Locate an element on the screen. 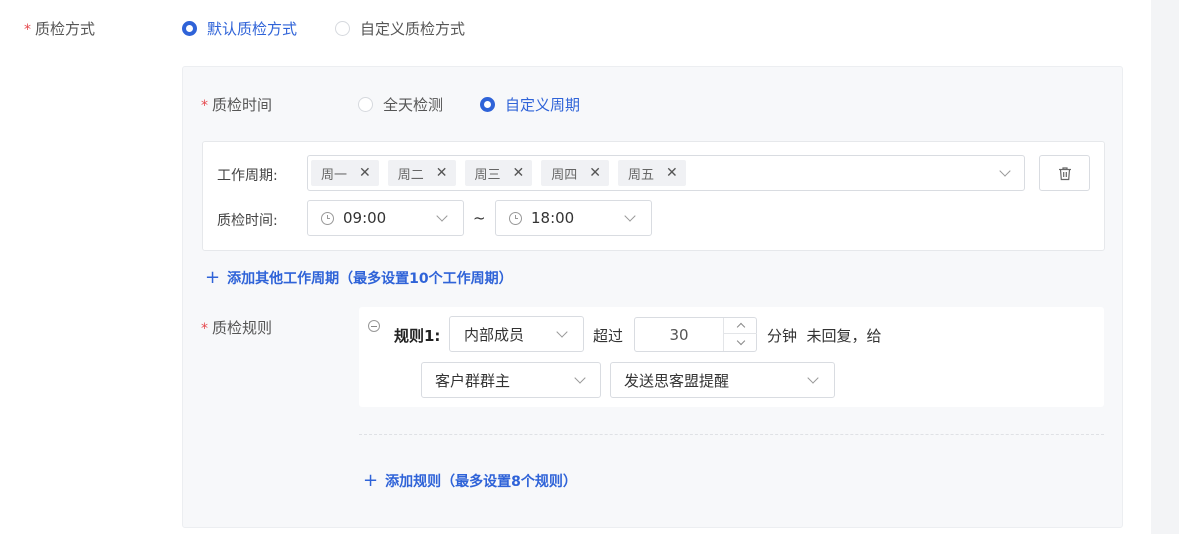 This screenshot has height=534, width=1179. rule-name: 规则1: is located at coordinates (417, 336).